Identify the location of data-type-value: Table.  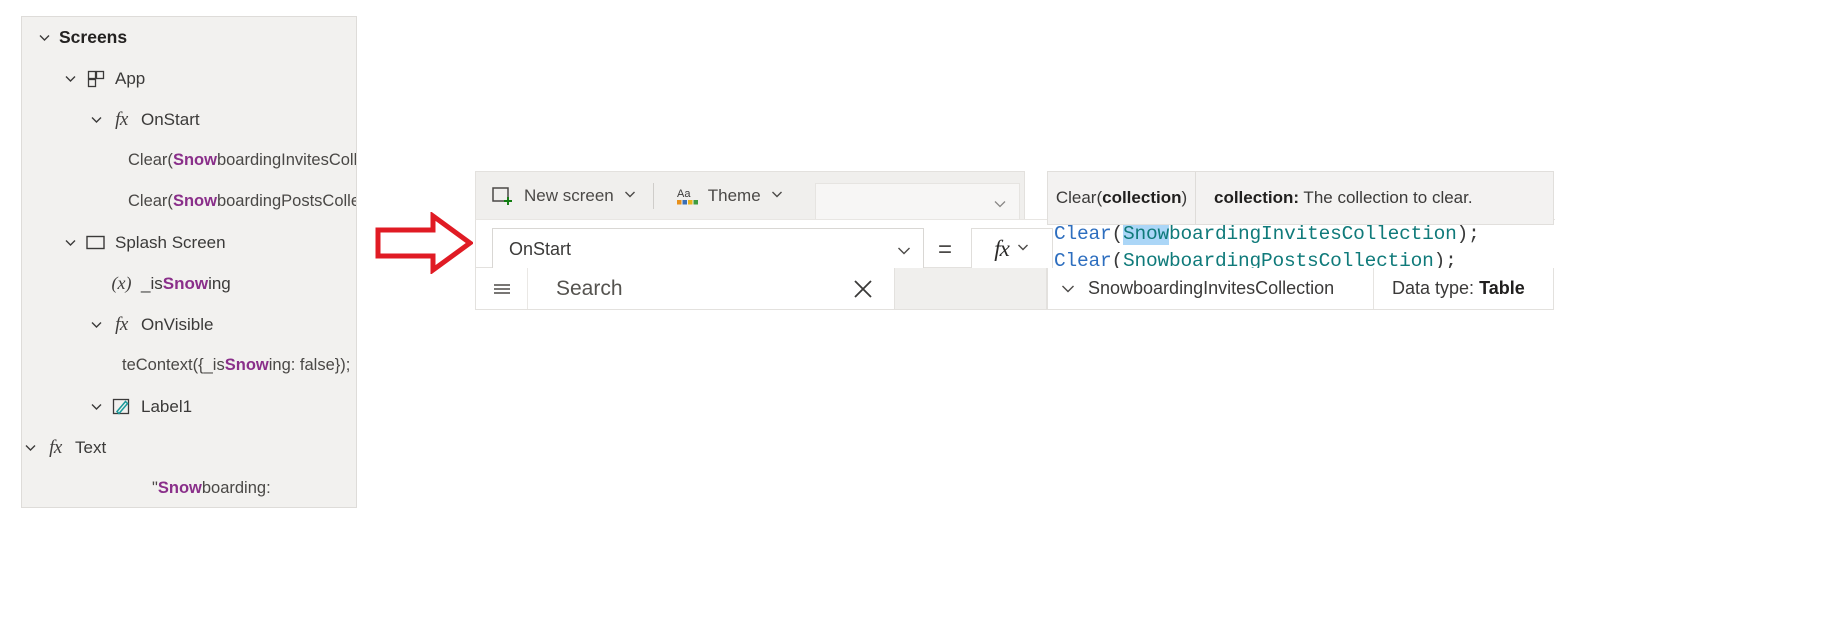
(1502, 288).